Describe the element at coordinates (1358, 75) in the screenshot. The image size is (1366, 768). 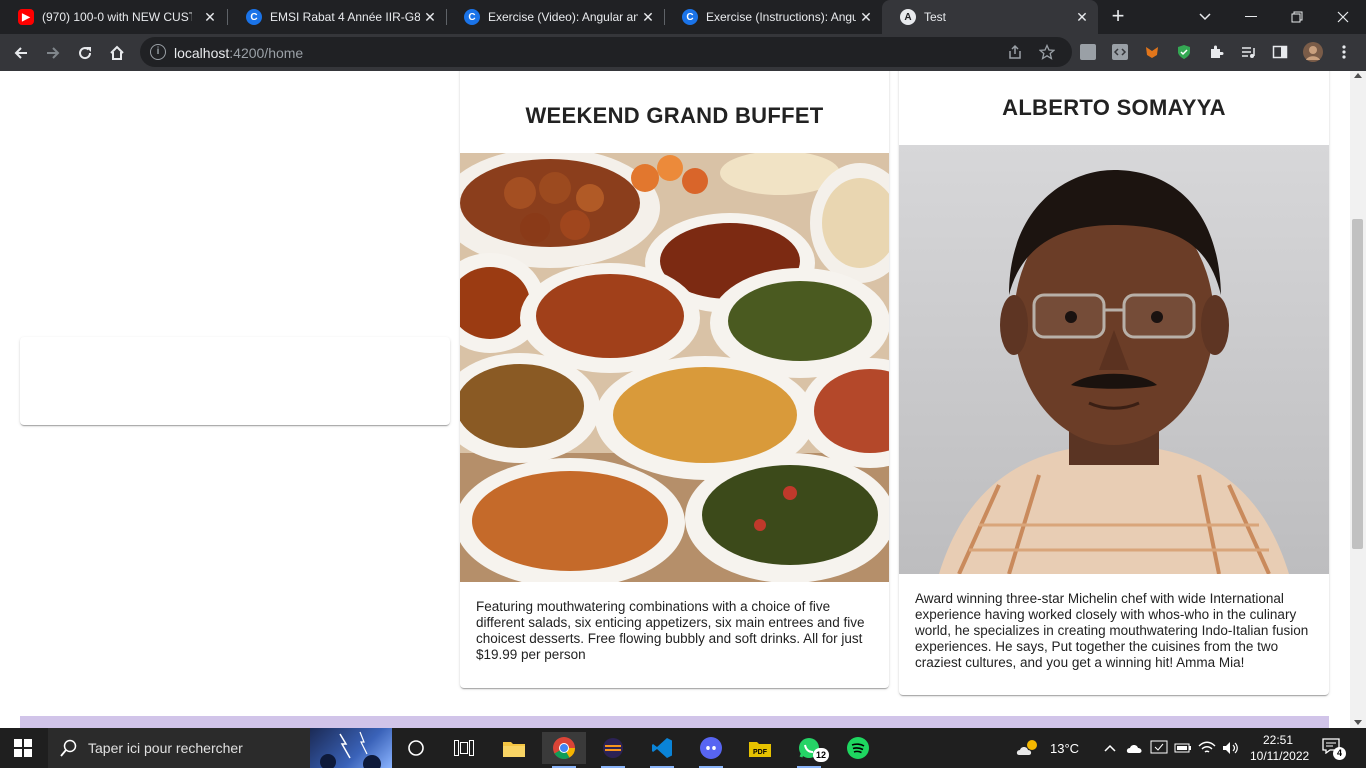
I see `scroll-up-arrow-icon` at that location.